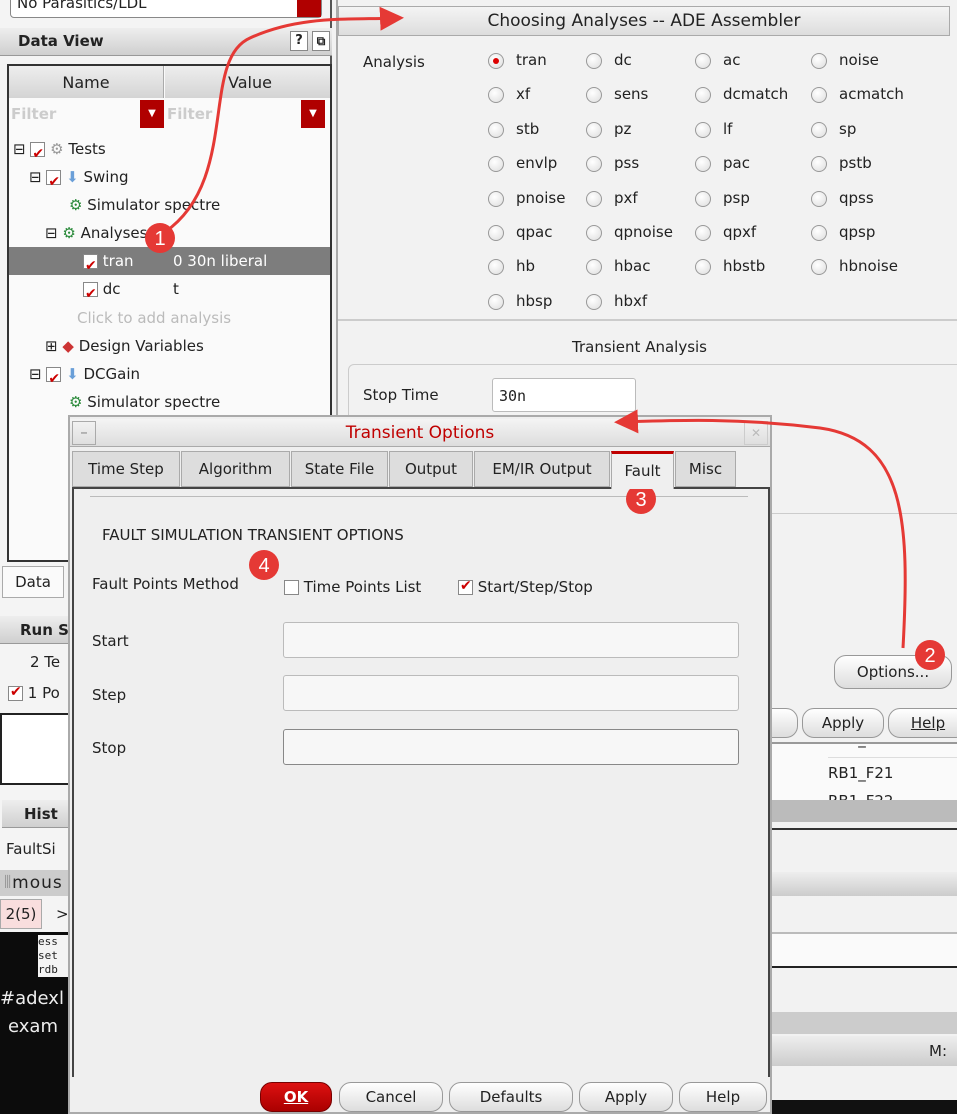 The image size is (957, 1114). I want to click on parasitics-combo: No Parasitics/LDL, so click(166, 9).